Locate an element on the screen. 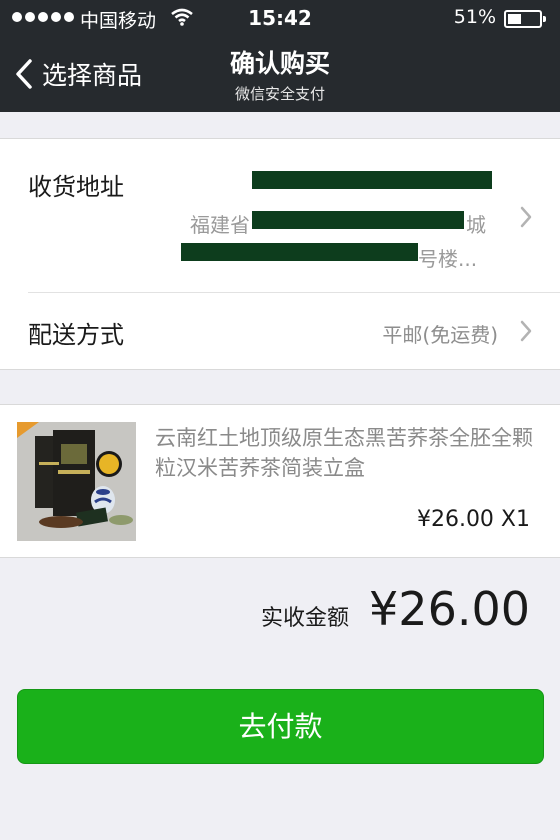 The width and height of the screenshot is (560, 840). total-amount: ¥26.00 is located at coordinates (449, 609).